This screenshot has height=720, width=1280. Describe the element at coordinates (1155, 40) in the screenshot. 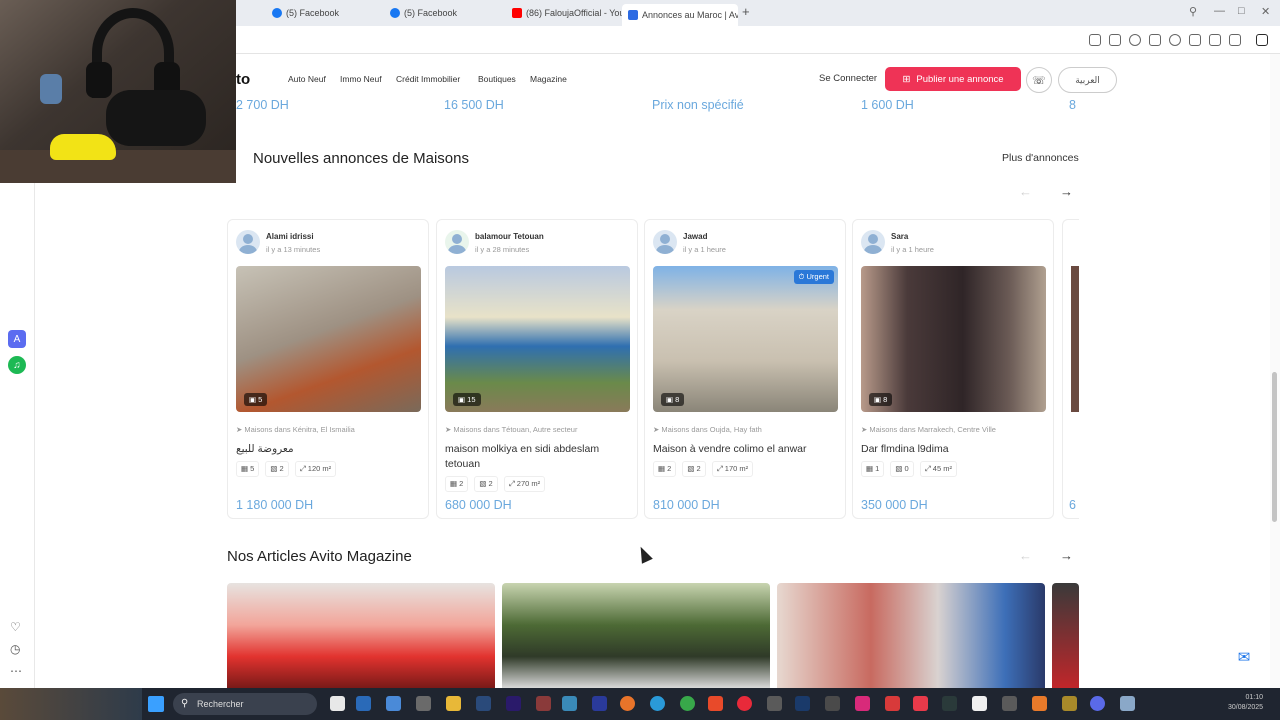

I see `play-icon` at that location.